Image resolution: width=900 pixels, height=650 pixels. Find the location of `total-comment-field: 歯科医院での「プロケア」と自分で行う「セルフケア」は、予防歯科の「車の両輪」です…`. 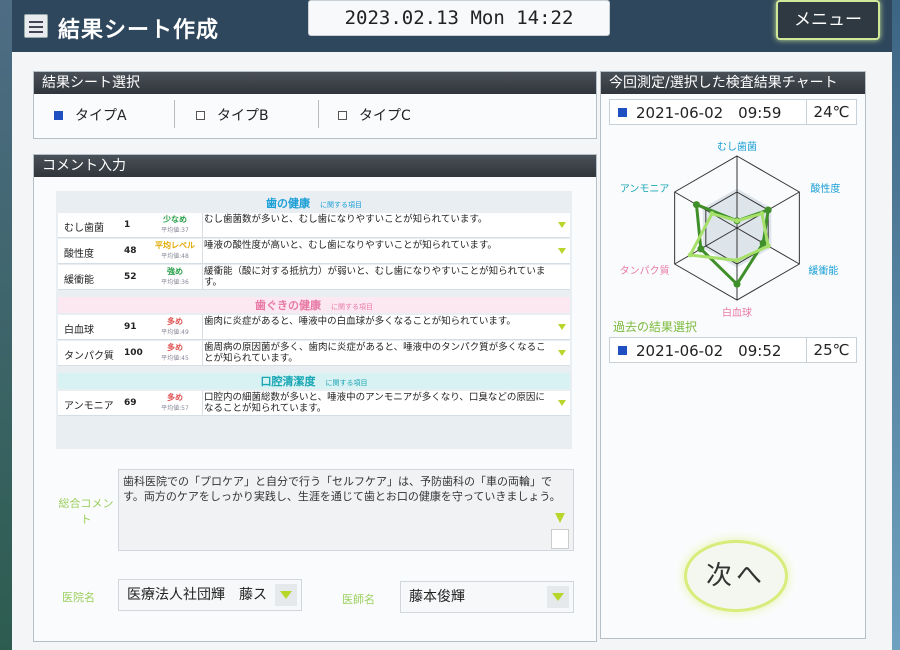

total-comment-field: 歯科医院での「プロケア」と自分で行う「セルフケア」は、予防歯科の「車の両輪」です… is located at coordinates (346, 510).